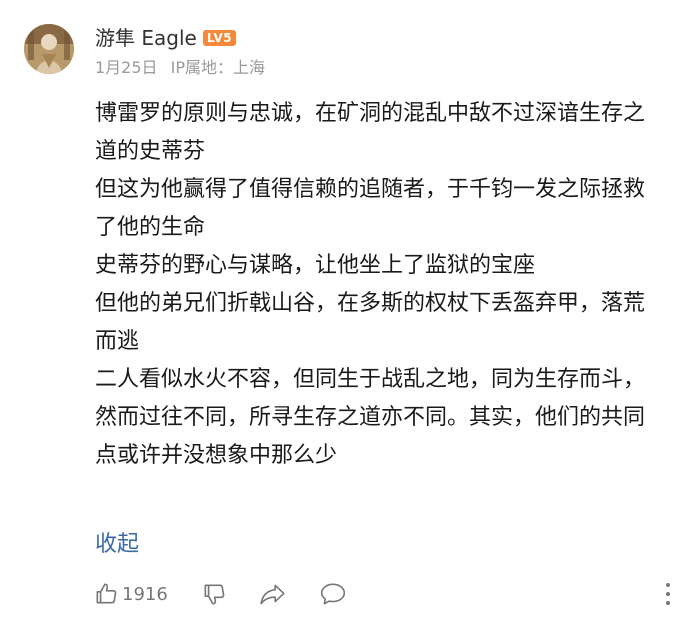 This screenshot has width=700, height=630. What do you see at coordinates (146, 38) in the screenshot?
I see `username: 游隼 Eagle` at bounding box center [146, 38].